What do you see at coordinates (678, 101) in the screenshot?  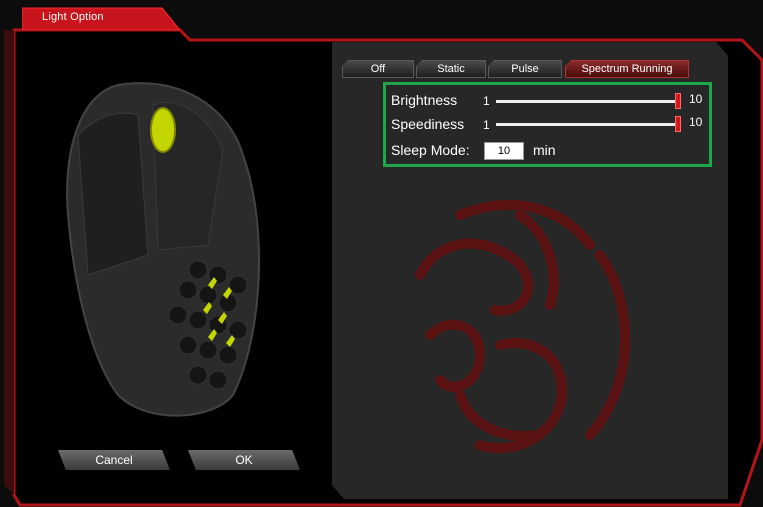 I see `brightness-slider-handle` at bounding box center [678, 101].